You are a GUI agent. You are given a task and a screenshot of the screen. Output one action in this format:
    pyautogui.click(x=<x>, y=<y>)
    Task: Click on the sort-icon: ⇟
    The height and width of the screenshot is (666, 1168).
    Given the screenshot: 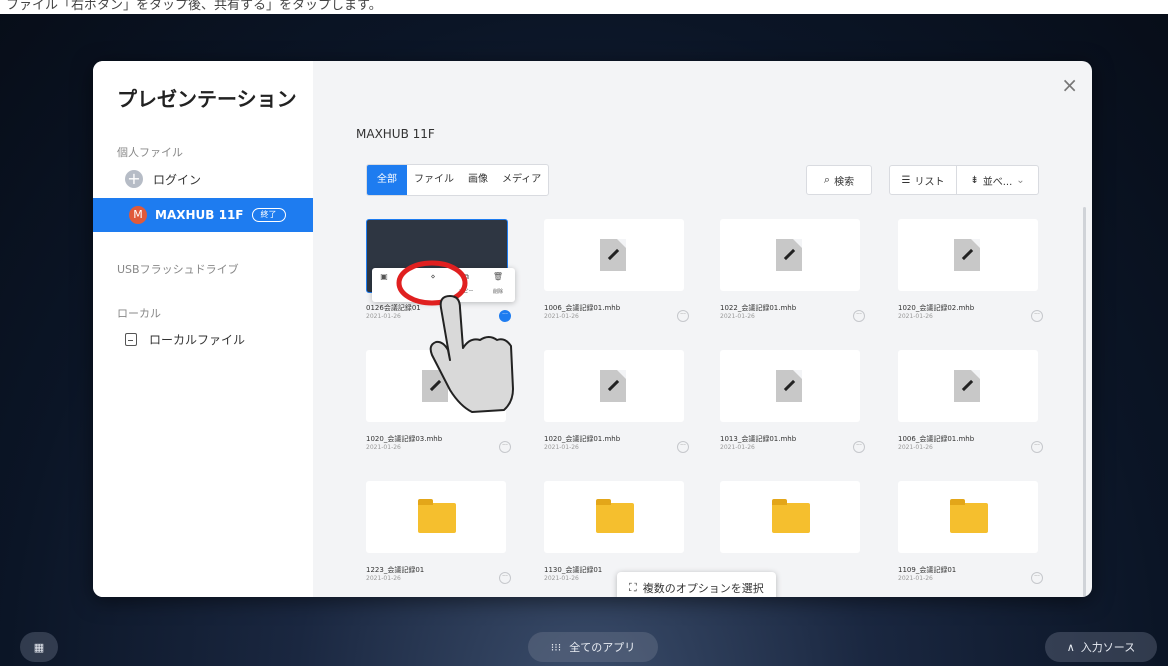 What is the action you would take?
    pyautogui.click(x=974, y=180)
    